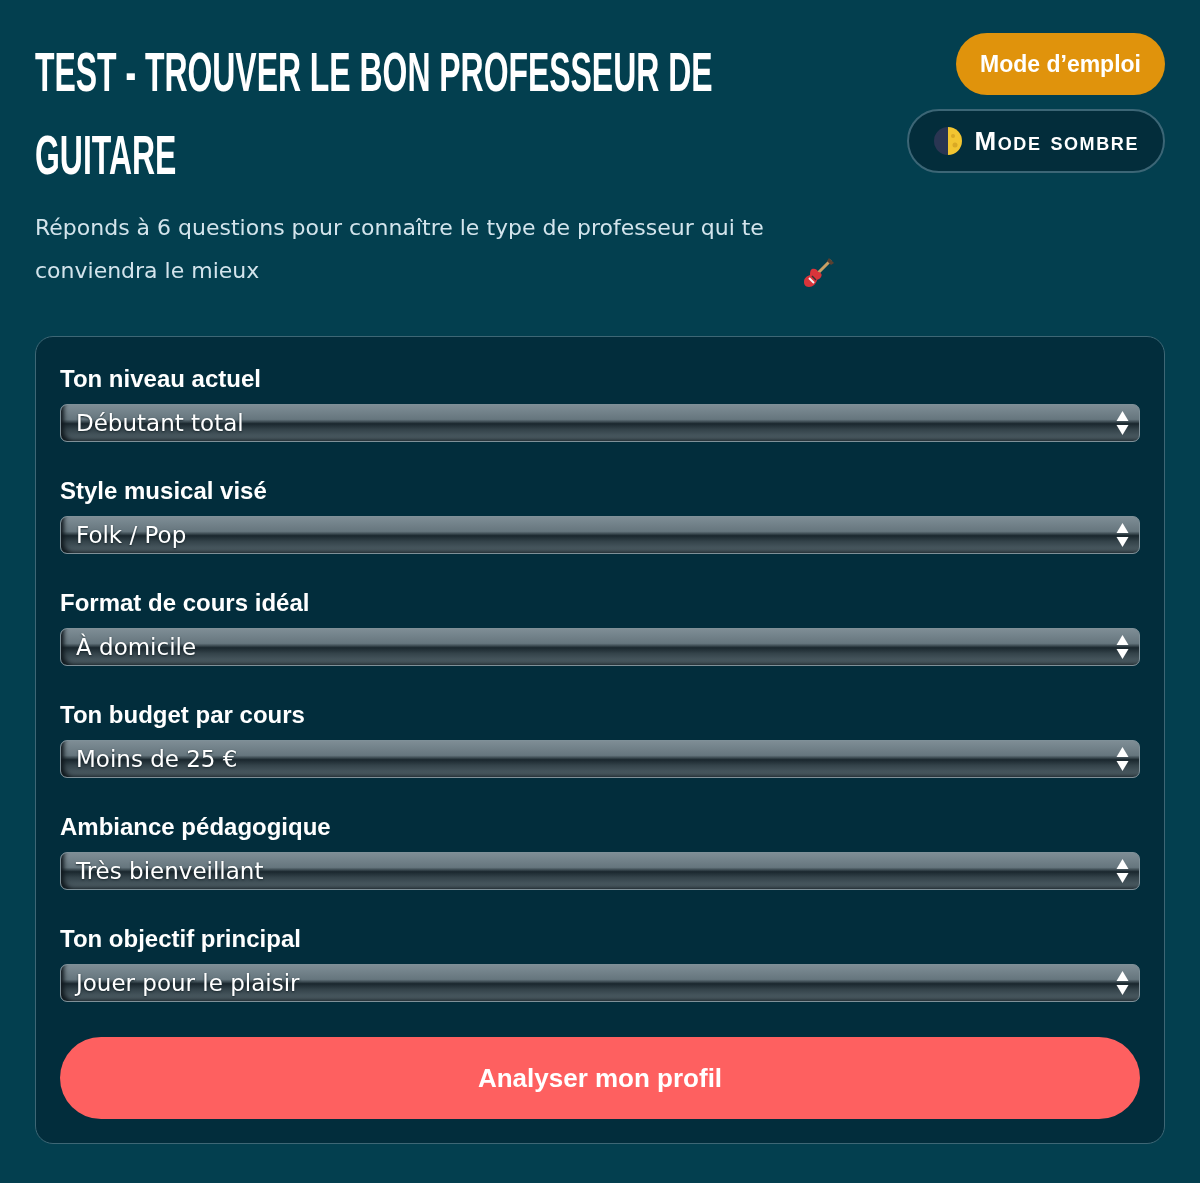  What do you see at coordinates (600, 535) in the screenshot?
I see `select-field: Folk / Pop` at bounding box center [600, 535].